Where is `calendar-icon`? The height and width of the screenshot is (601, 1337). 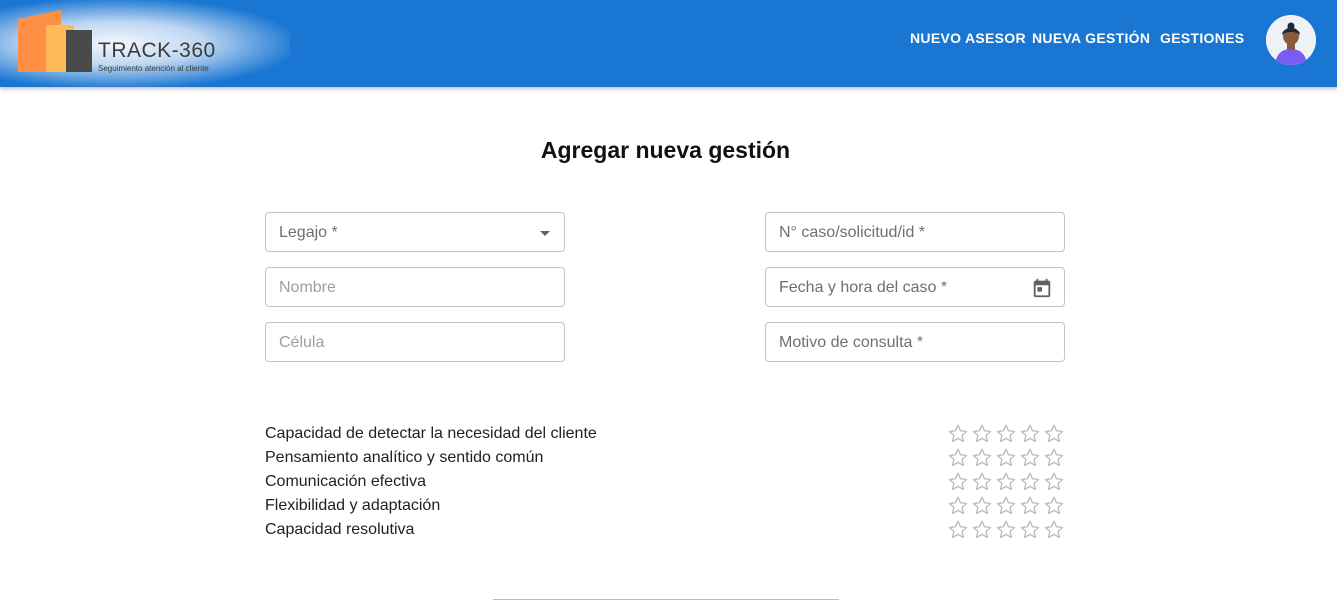 calendar-icon is located at coordinates (1042, 288).